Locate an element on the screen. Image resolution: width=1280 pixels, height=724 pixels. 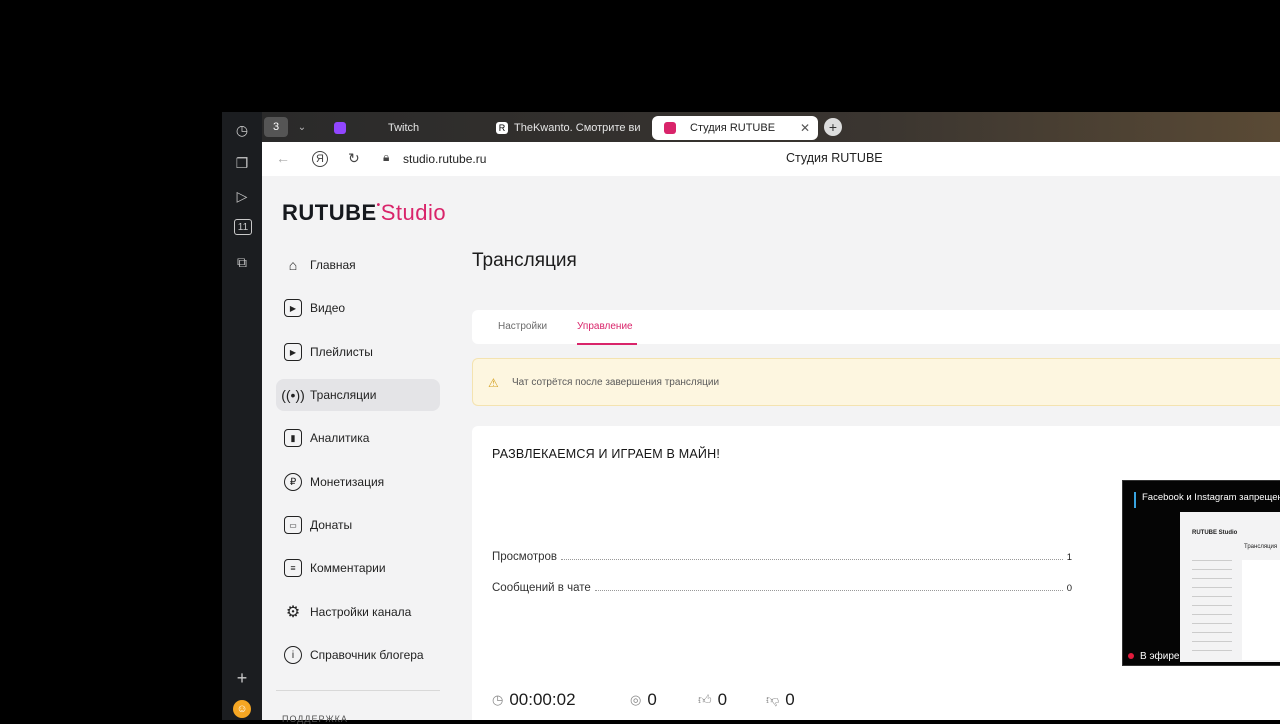
warning-icon: ⚠ is located at coordinates (493, 383).